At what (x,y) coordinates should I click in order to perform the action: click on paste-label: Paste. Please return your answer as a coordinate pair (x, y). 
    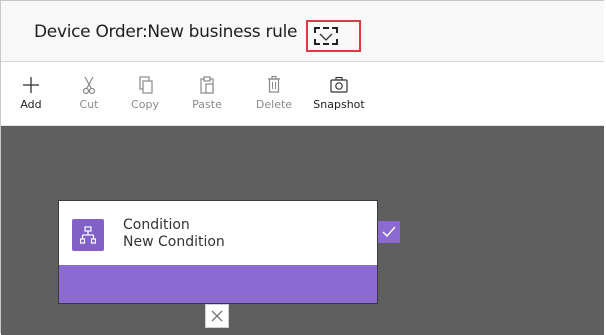
    Looking at the image, I should click on (207, 104).